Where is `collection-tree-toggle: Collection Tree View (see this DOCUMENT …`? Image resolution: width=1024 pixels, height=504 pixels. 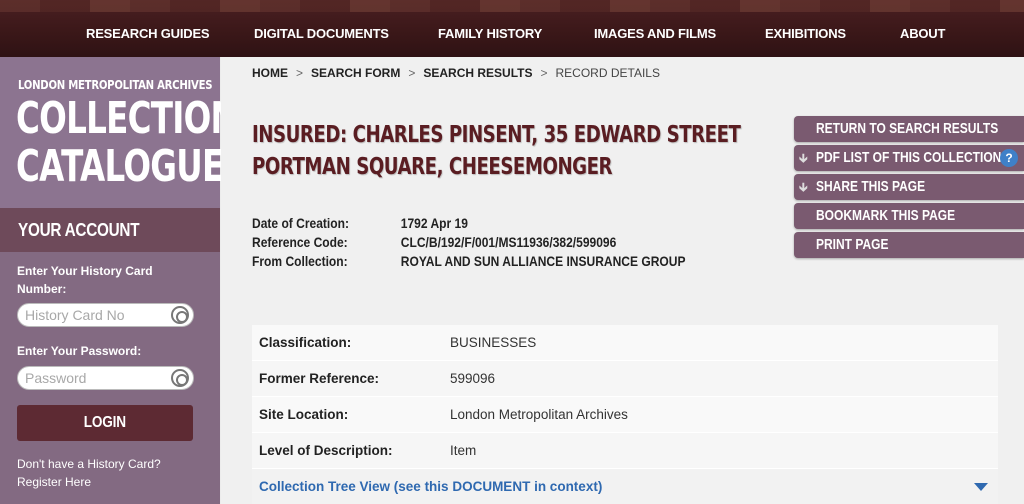
collection-tree-toggle: Collection Tree View (see this DOCUMENT … is located at coordinates (625, 486).